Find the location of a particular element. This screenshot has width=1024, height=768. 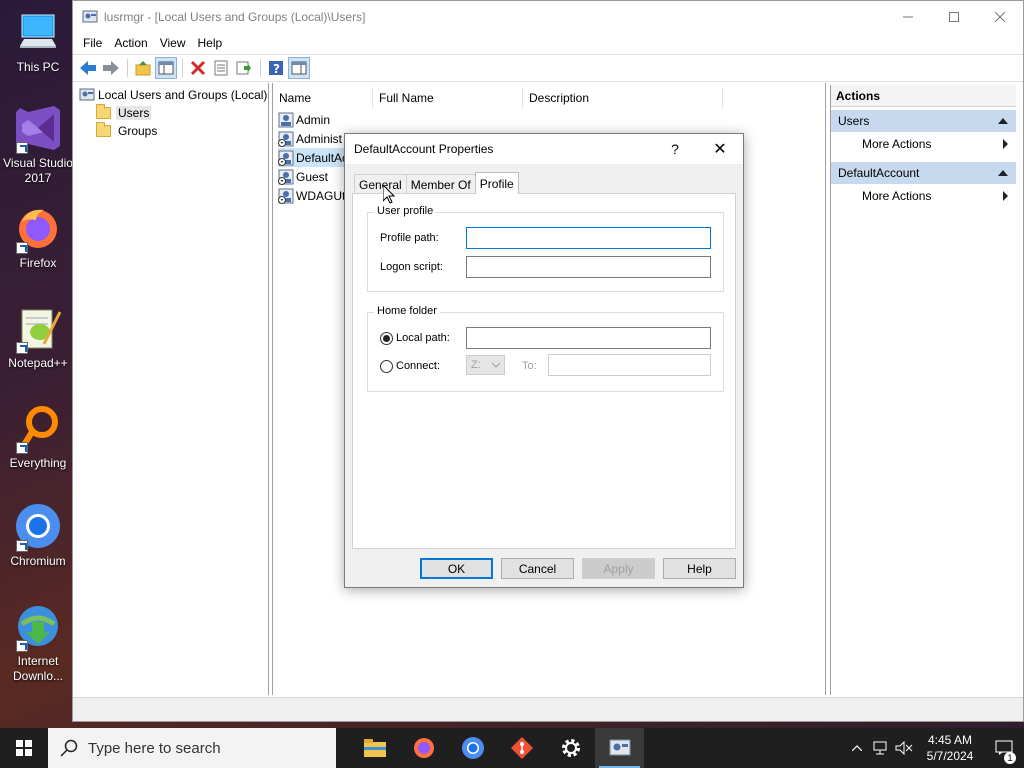

taskbar-app-firefox is located at coordinates (423, 748).